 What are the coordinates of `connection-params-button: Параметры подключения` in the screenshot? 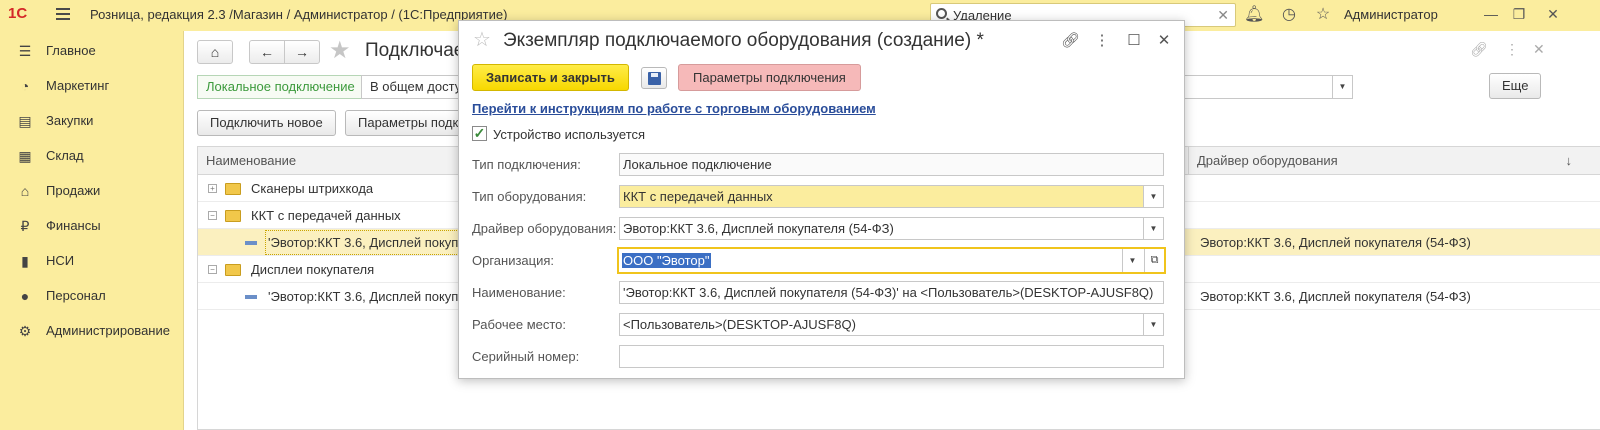 It's located at (769, 77).